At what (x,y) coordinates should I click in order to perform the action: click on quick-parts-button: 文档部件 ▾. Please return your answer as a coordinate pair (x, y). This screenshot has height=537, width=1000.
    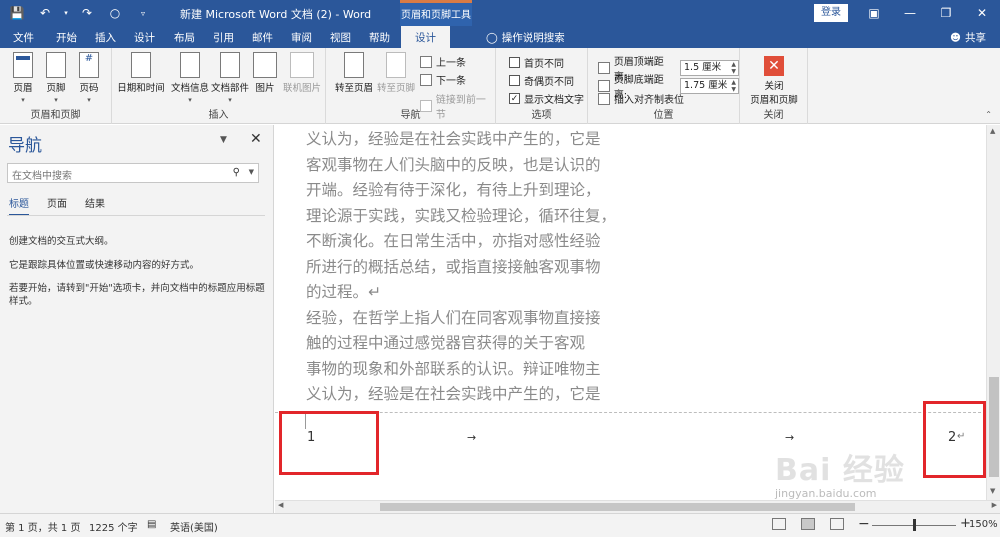
    Looking at the image, I should click on (230, 78).